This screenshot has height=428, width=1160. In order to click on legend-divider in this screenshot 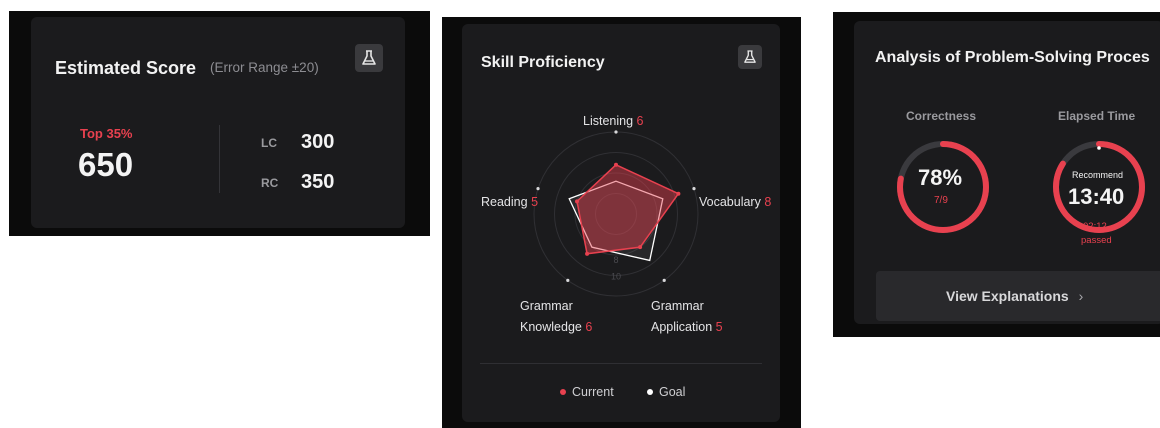, I will do `click(621, 363)`.